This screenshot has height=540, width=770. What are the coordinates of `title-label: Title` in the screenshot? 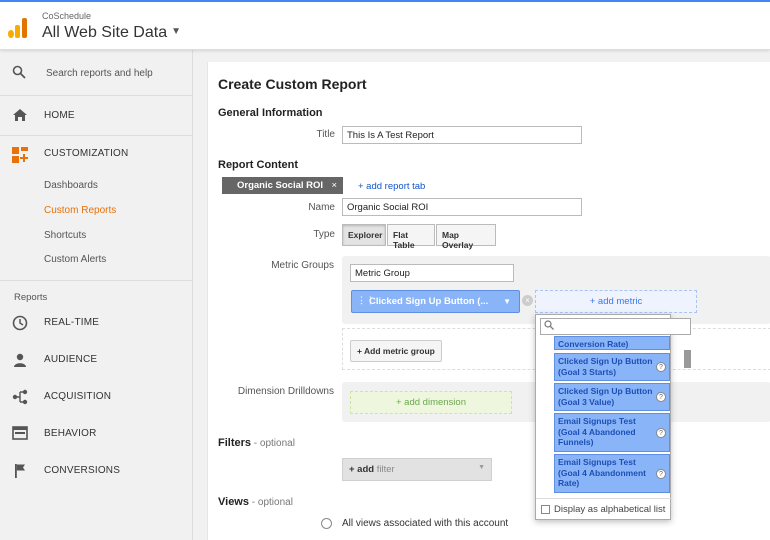 It's located at (325, 134).